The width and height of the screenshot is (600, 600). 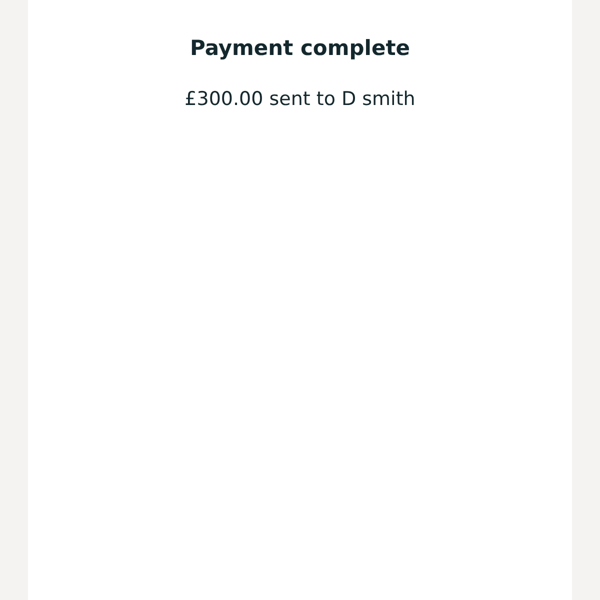 What do you see at coordinates (300, 48) in the screenshot?
I see `page-title: Payment complete` at bounding box center [300, 48].